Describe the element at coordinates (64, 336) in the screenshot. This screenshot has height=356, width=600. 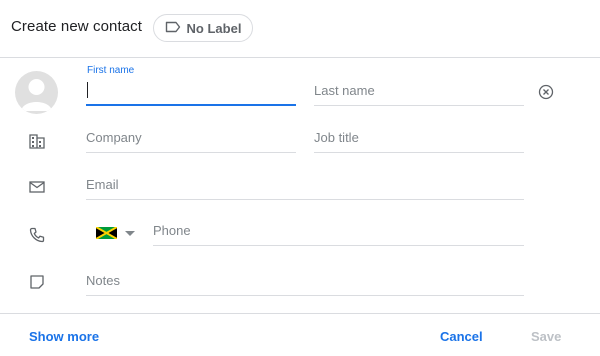
I see `show-more-button: Show more` at that location.